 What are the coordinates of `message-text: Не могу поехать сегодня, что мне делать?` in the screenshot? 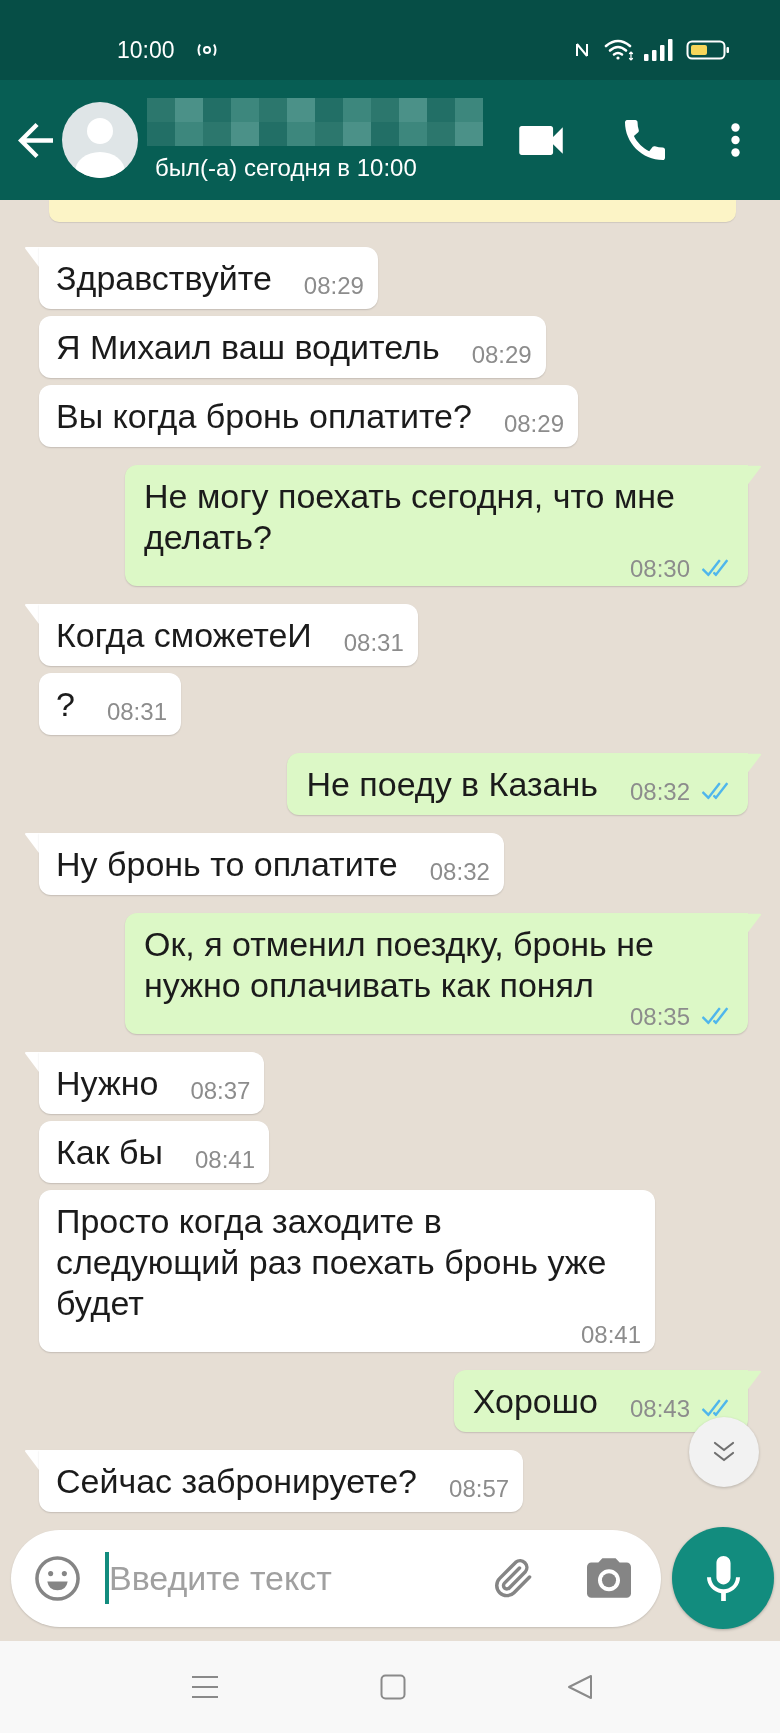 It's located at (410, 517).